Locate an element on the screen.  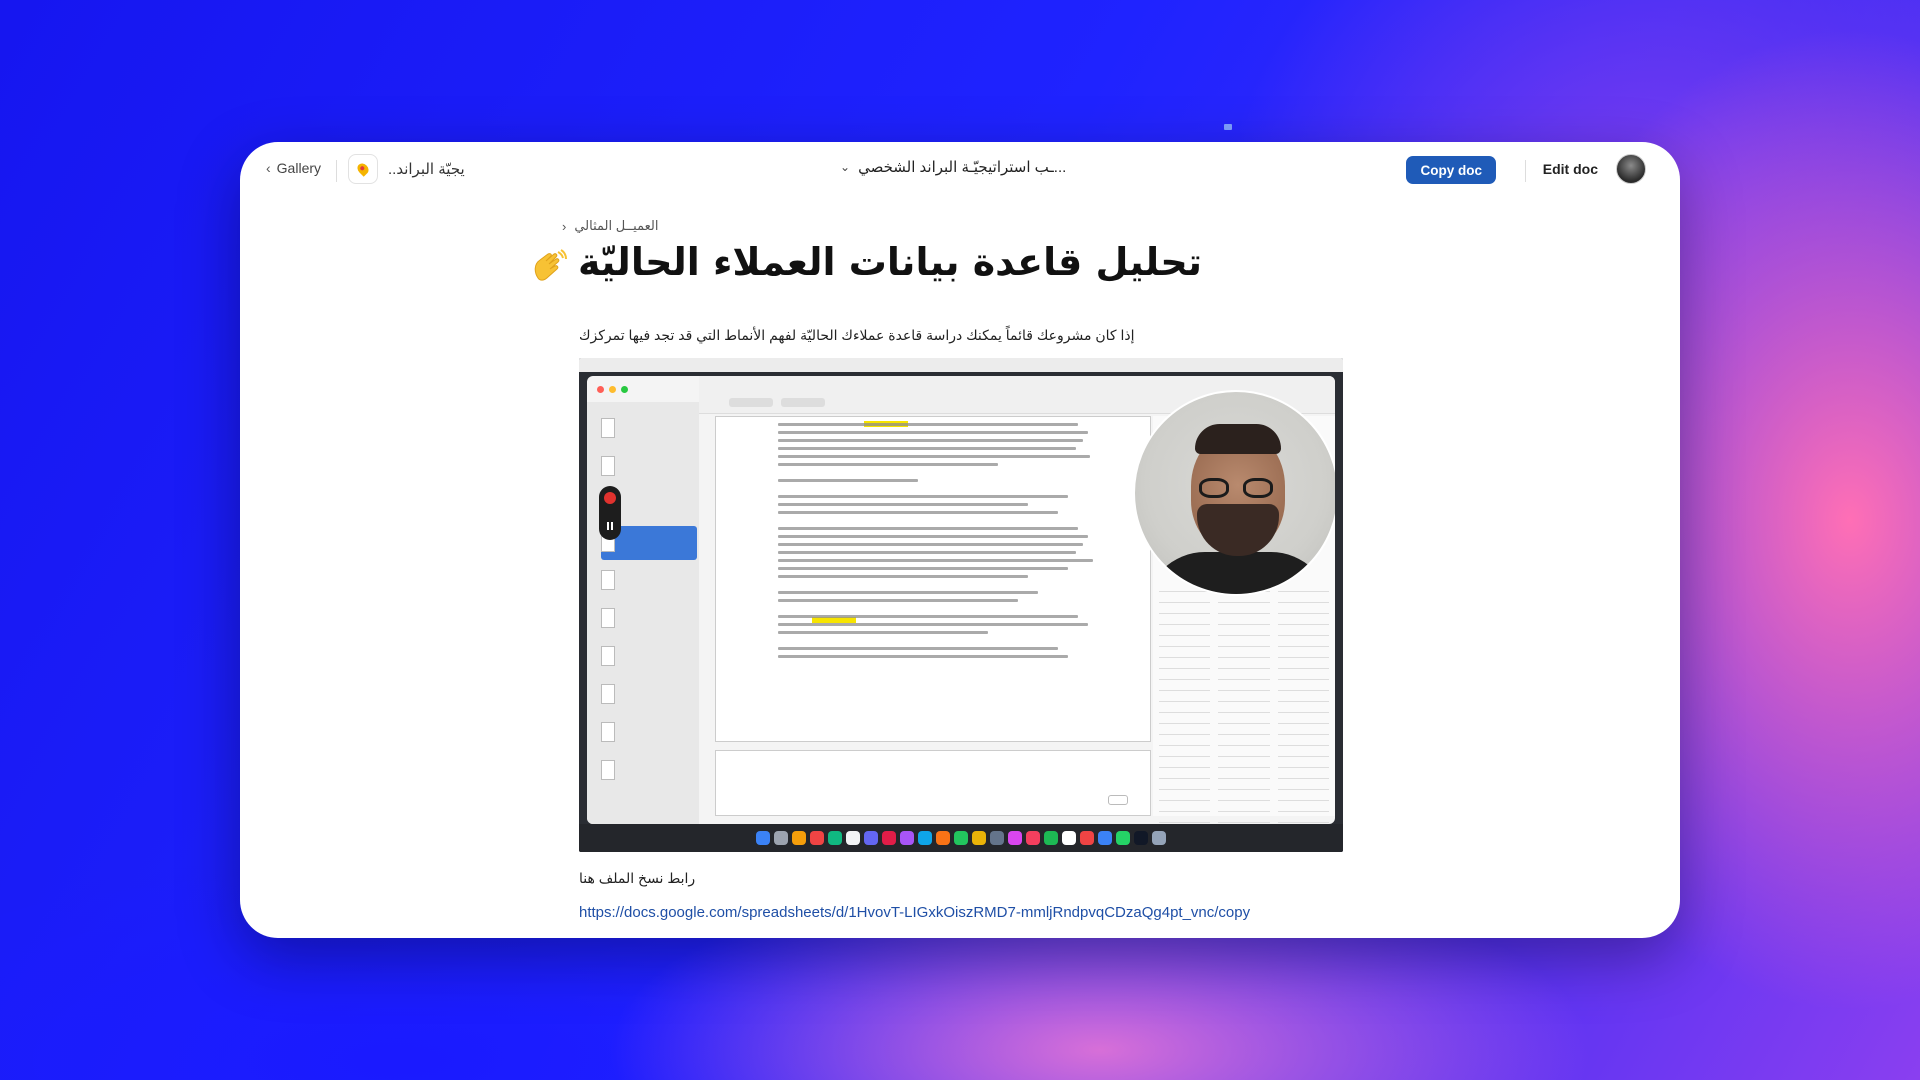
waving-hand-icon is located at coordinates (550, 265).